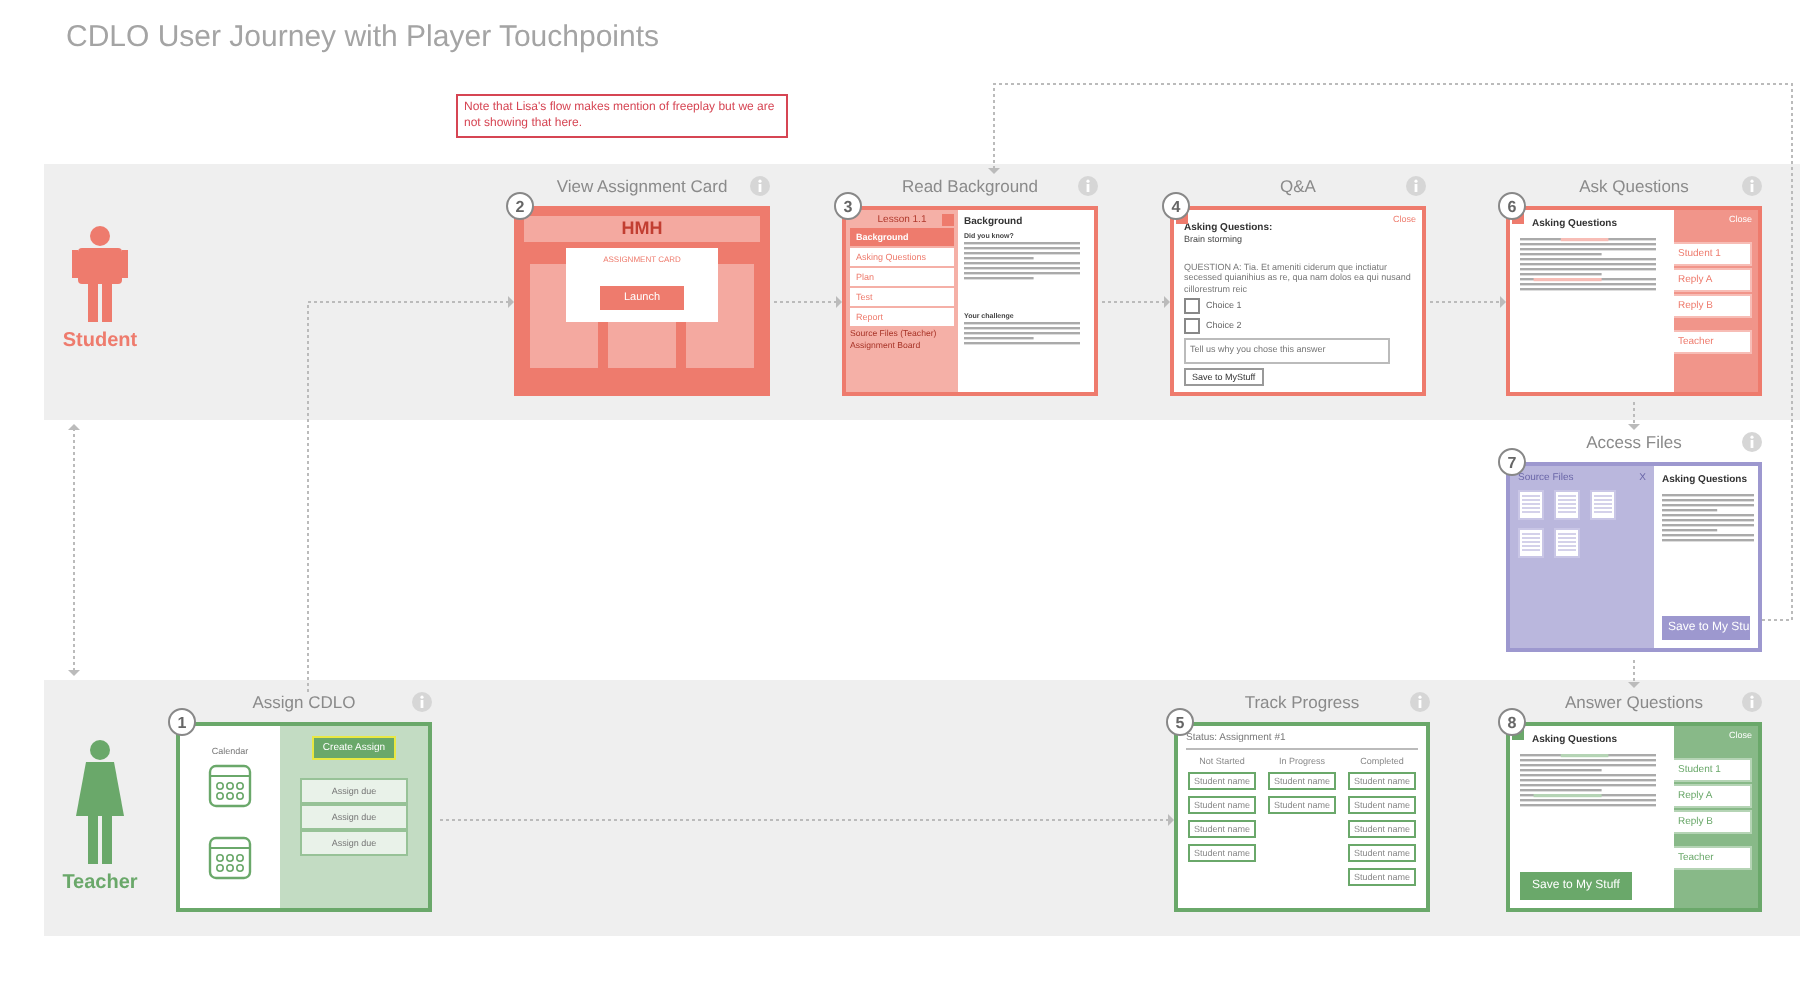 Image resolution: width=1800 pixels, height=998 pixels. I want to click on step-title: Read Background, so click(970, 186).